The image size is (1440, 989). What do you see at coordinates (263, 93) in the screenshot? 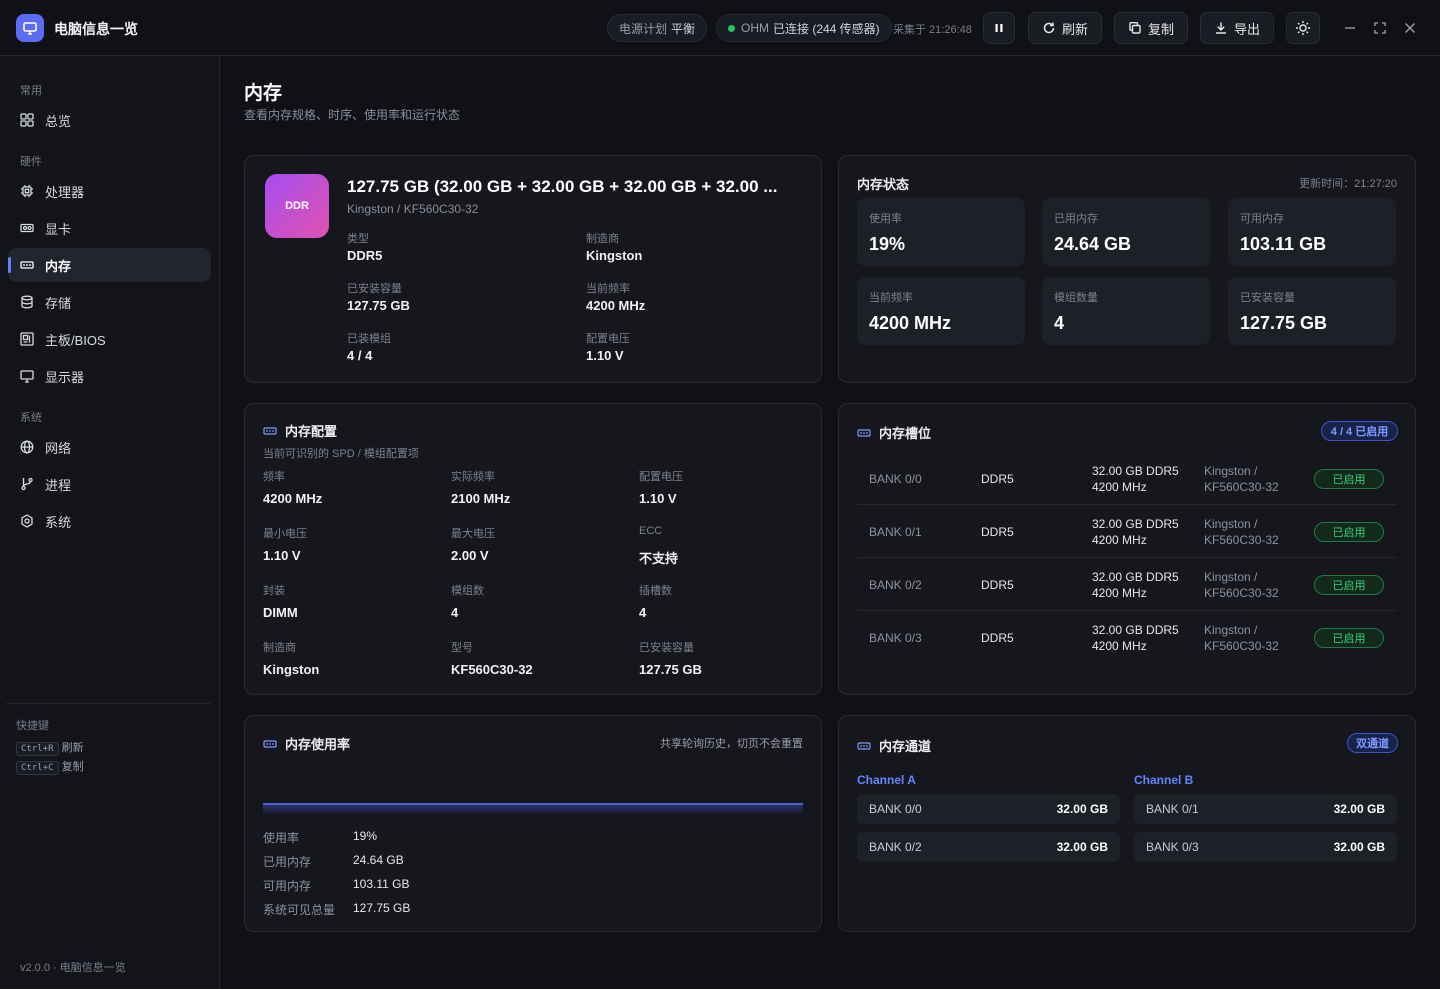
I see `page-title: 内存` at bounding box center [263, 93].